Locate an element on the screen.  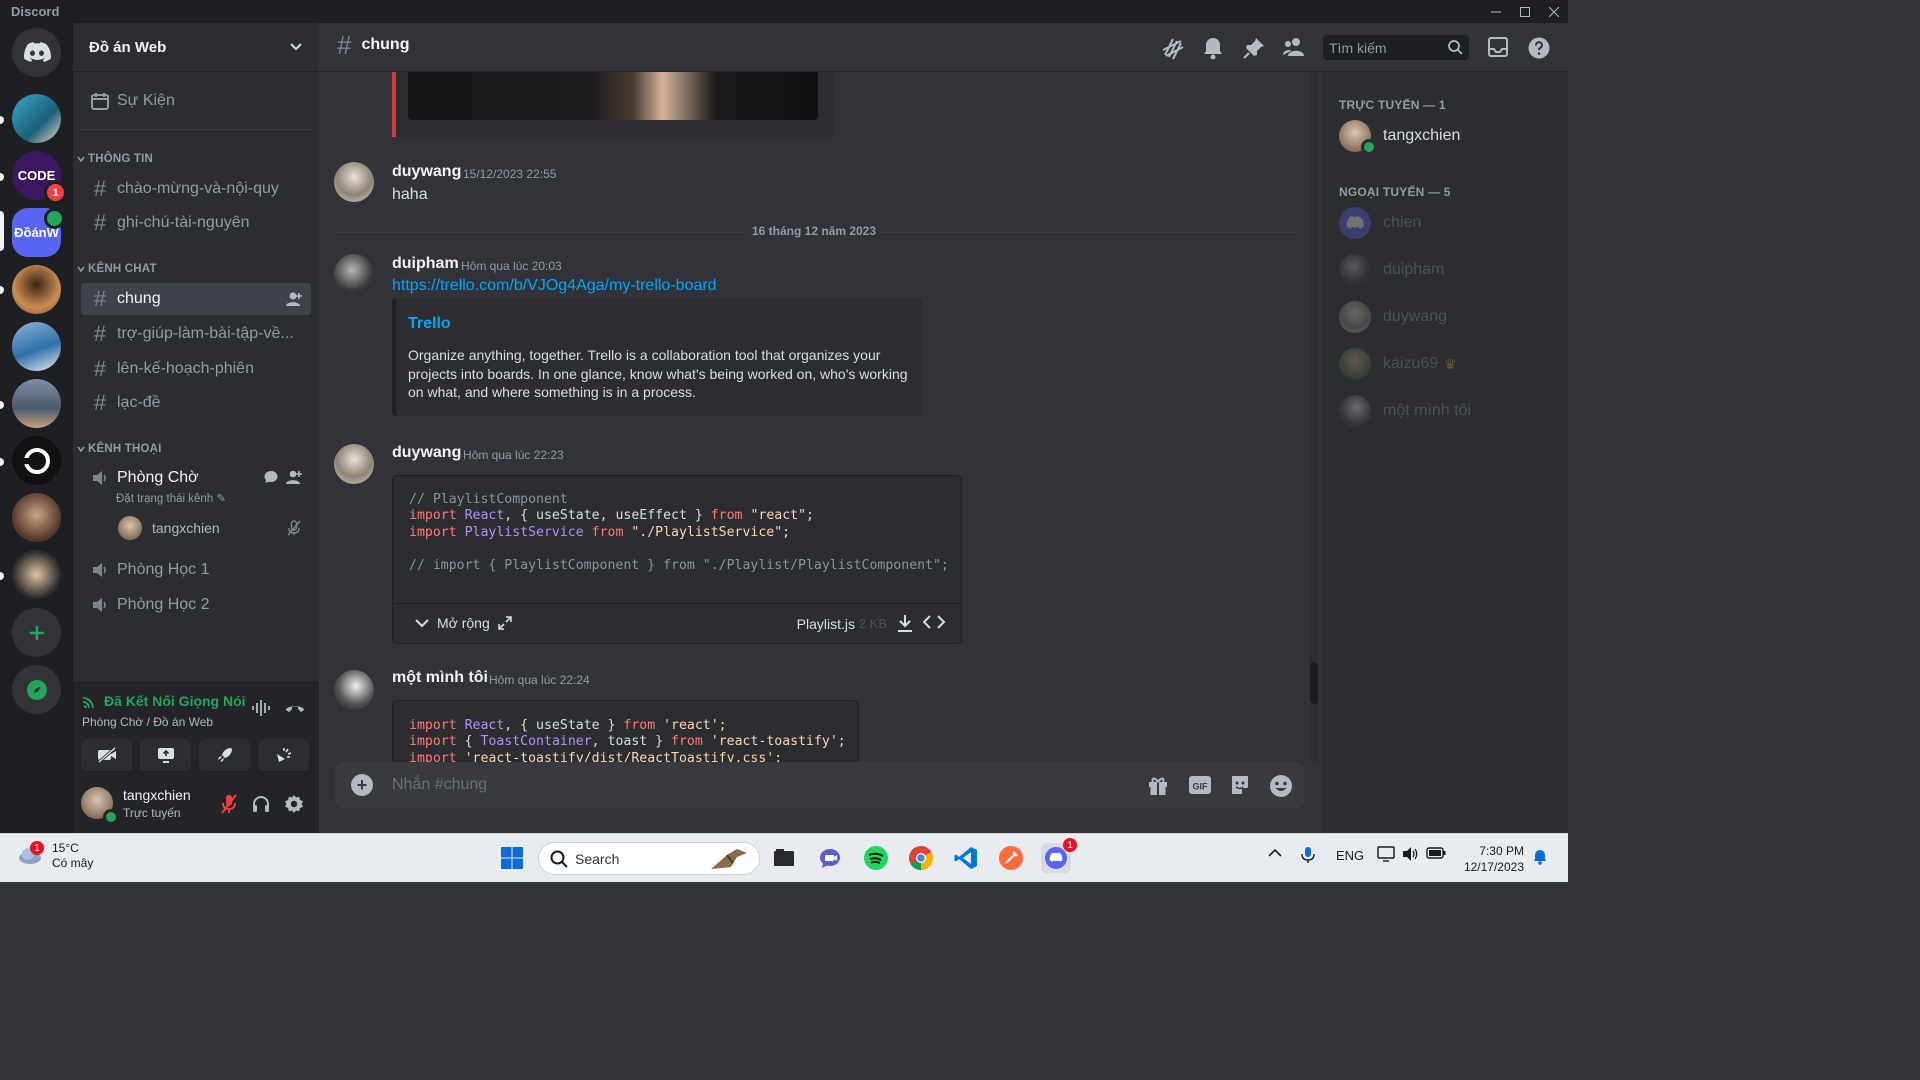
channel-chao-mung: # chào-mừng-và-nội-quy is located at coordinates (196, 189).